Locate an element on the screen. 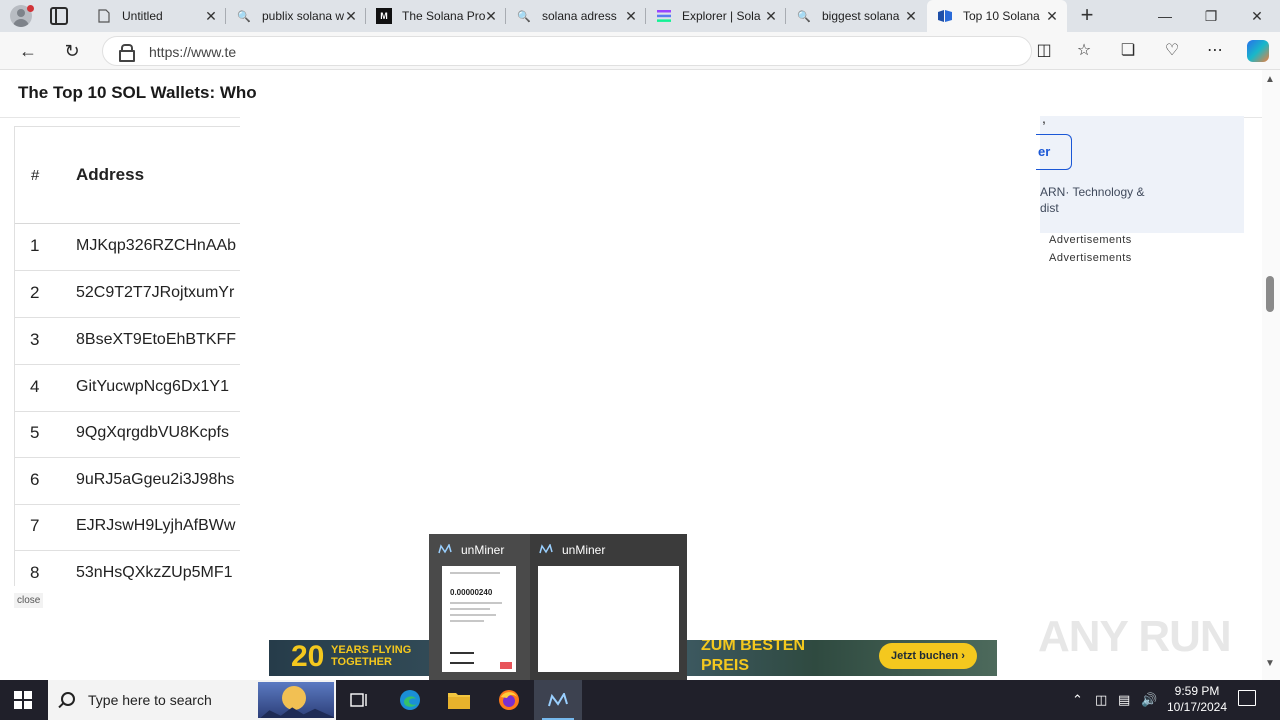  search-icon is located at coordinates (68, 699).